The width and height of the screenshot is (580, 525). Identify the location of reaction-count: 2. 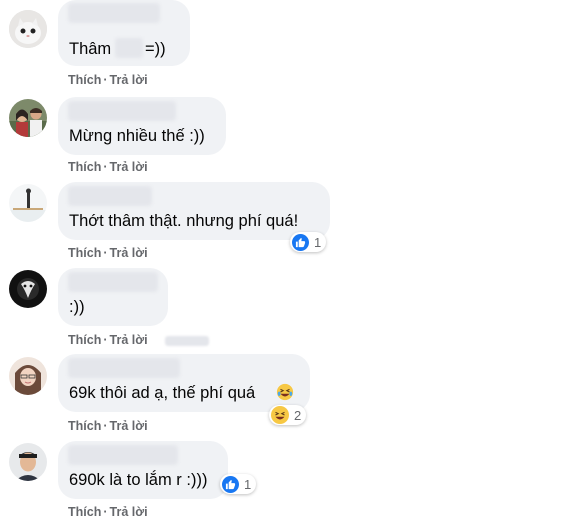
(288, 415).